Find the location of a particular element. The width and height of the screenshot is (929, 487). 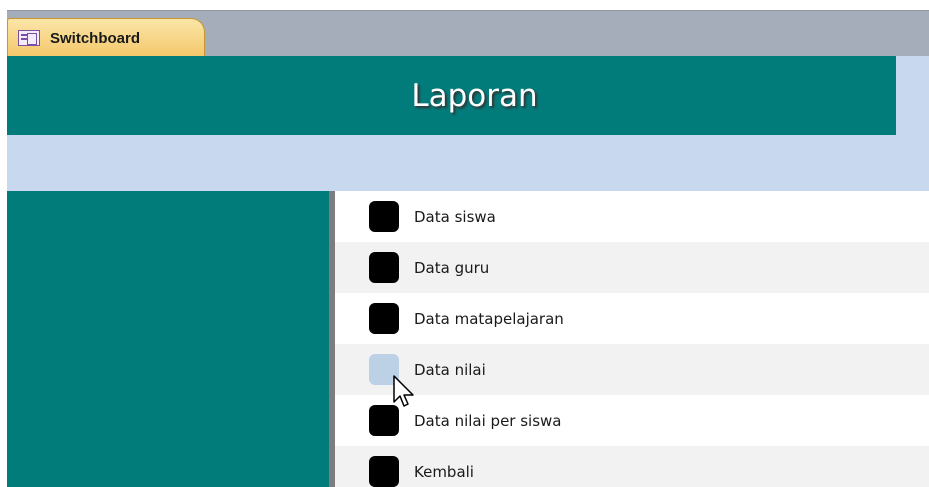

item-label: Data nilai per siswa is located at coordinates (488, 421).